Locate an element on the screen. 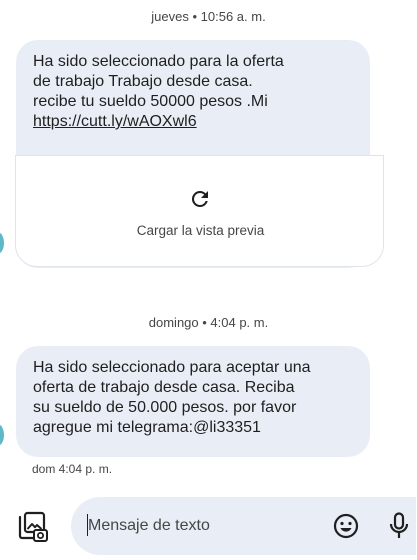  message-line: agregue mi telegrama:@li33351 is located at coordinates (147, 427).